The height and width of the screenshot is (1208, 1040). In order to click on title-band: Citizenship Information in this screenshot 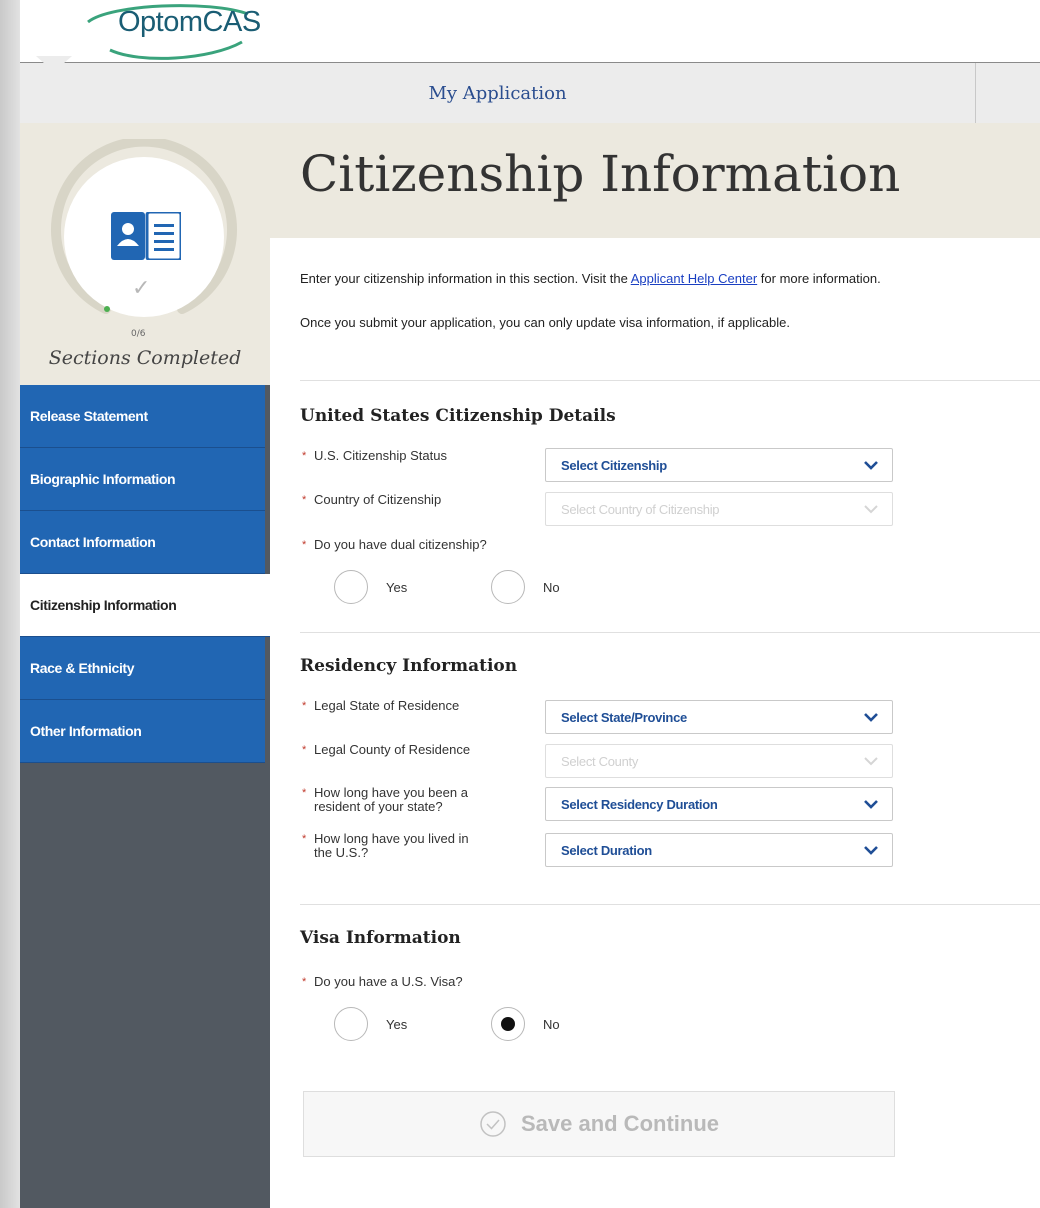, I will do `click(655, 180)`.